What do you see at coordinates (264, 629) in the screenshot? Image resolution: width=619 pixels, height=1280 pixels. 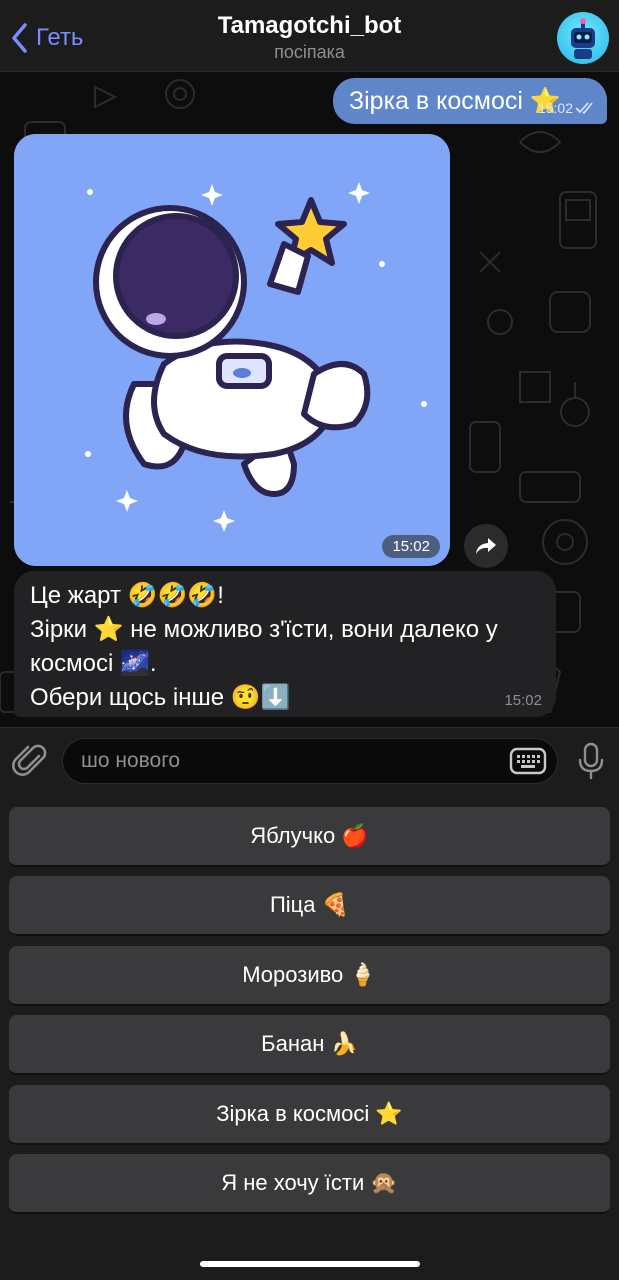 I see `incoming-message-line: Зірки ⭐ не можливо з'їсти, вони далеко у` at bounding box center [264, 629].